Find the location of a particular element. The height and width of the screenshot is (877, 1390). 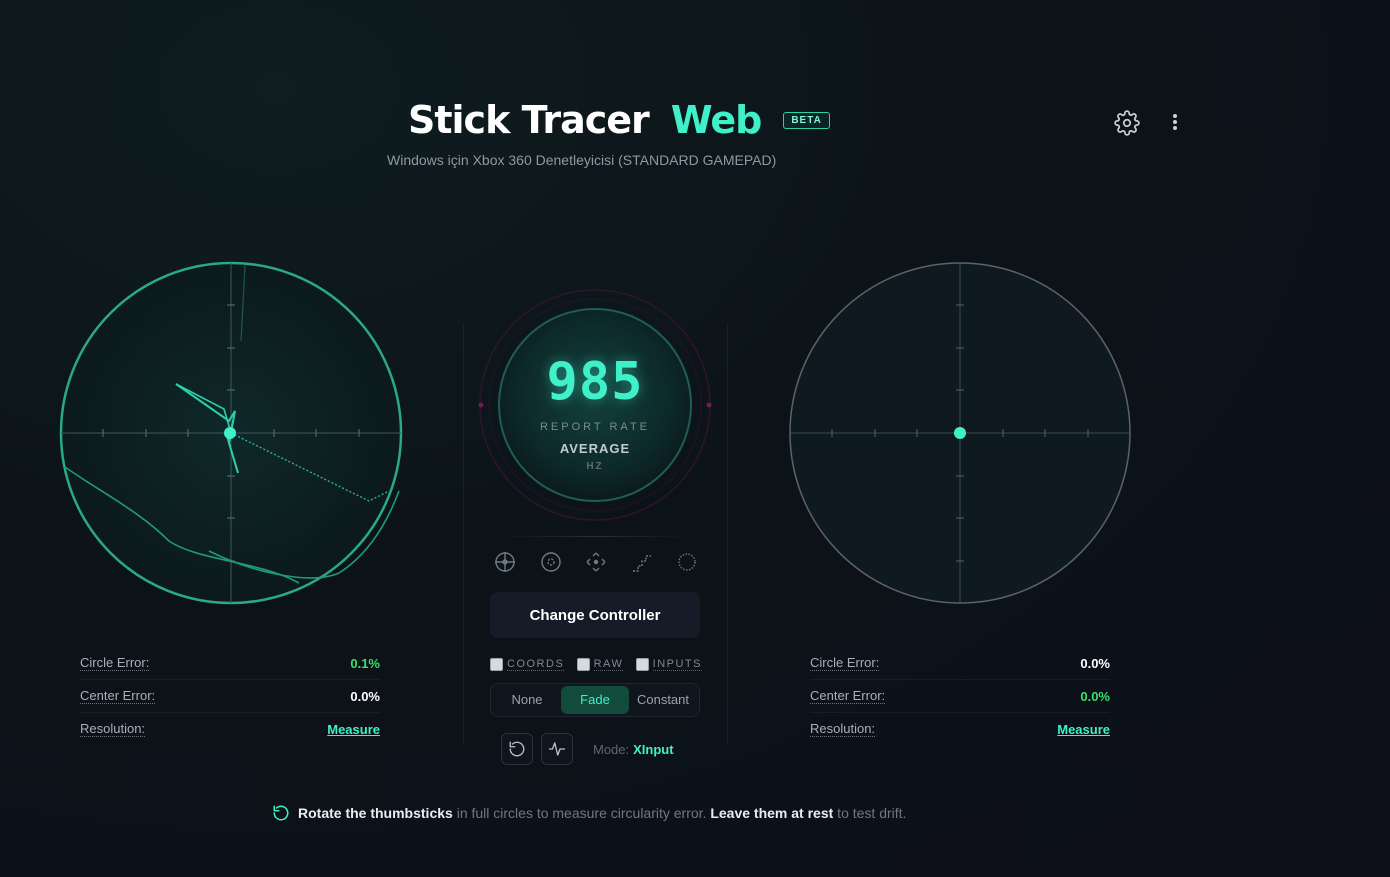

menu-button is located at coordinates (1175, 123).